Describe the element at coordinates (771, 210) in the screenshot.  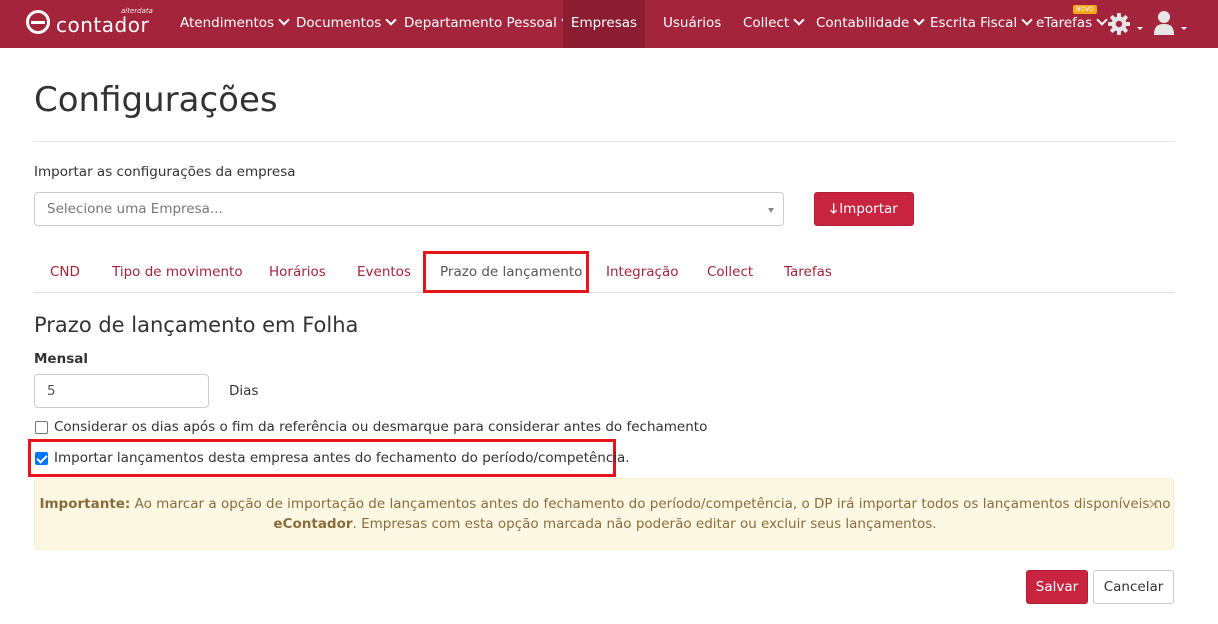
I see `dropdown-arrow-icon` at that location.